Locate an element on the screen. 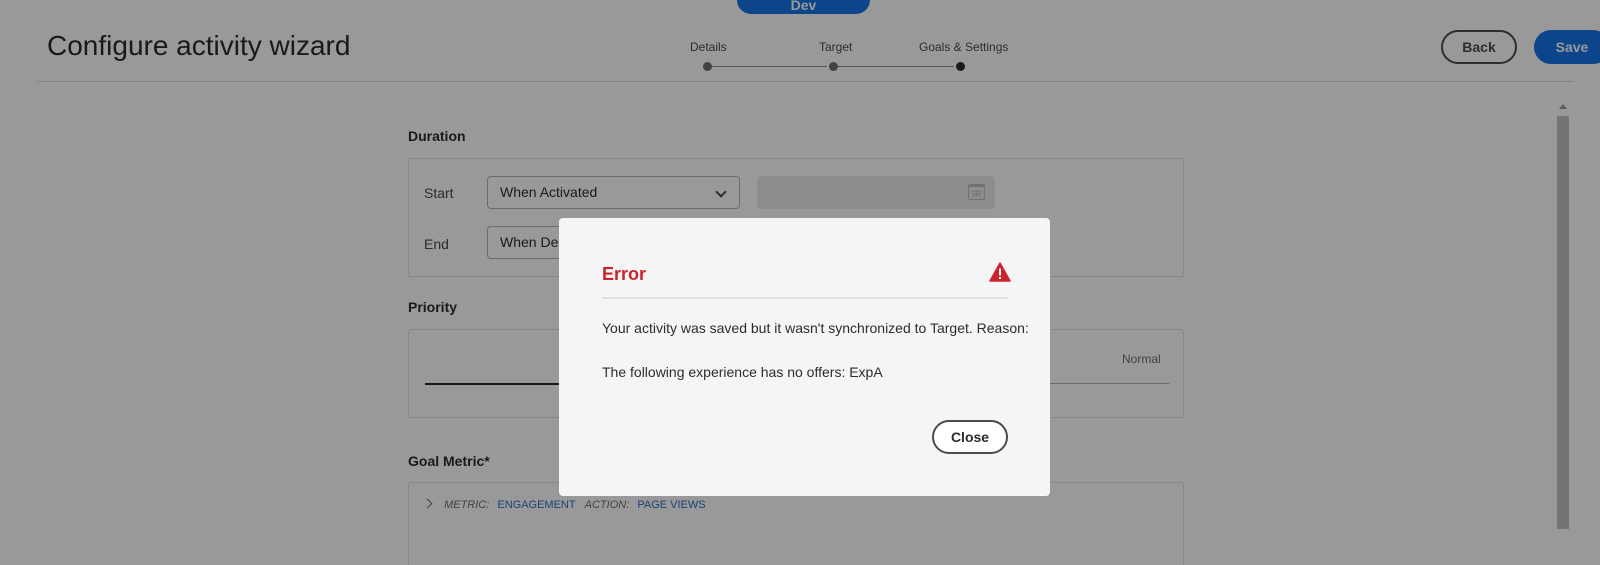  dialog-title: Error is located at coordinates (624, 274).